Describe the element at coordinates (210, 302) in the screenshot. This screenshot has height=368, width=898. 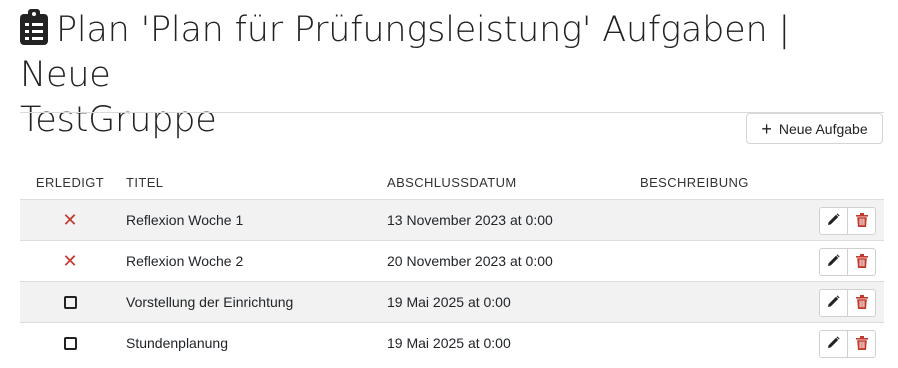
I see `task-title: Vorstellung der Einrichtung` at that location.